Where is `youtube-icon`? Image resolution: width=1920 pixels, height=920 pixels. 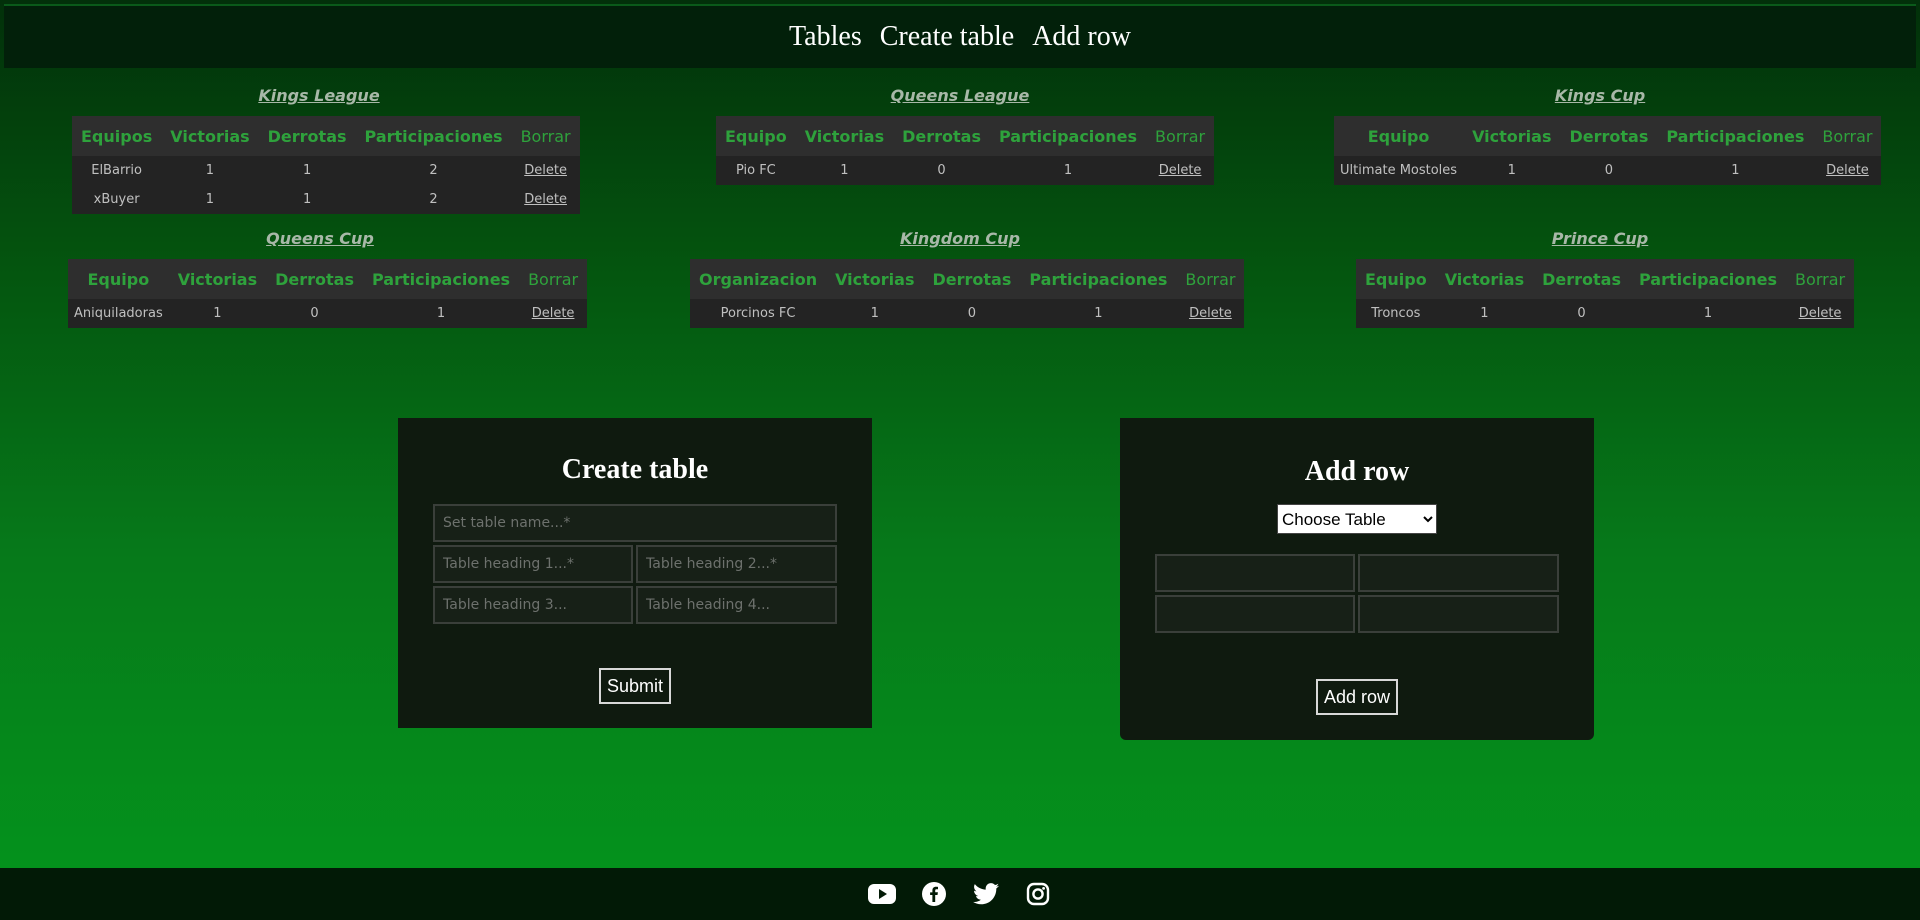
youtube-icon is located at coordinates (882, 894).